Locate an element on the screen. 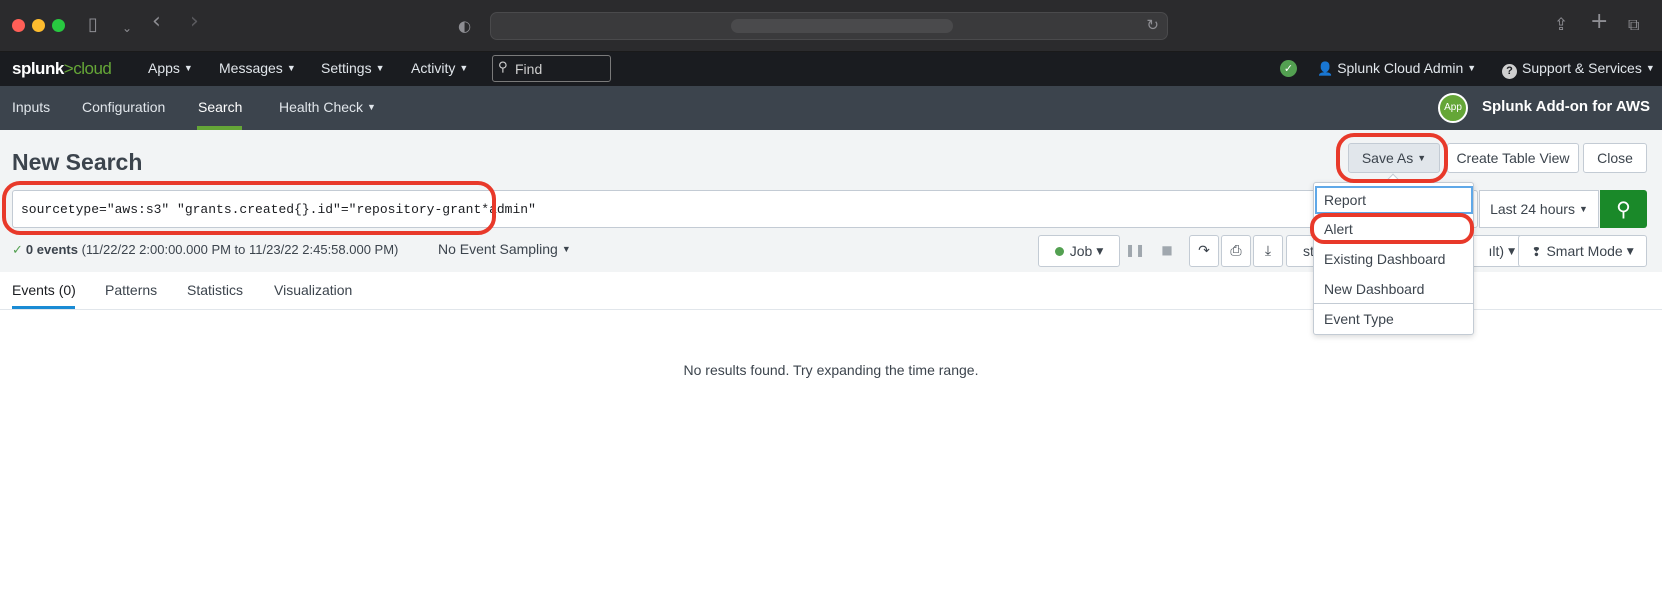 The width and height of the screenshot is (1662, 594). settings-menu-label: Settings is located at coordinates (346, 68).